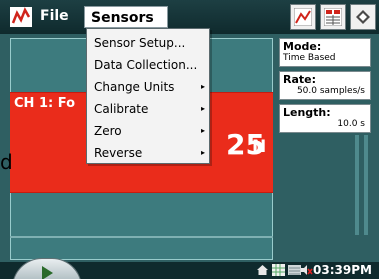 The width and height of the screenshot is (379, 279). What do you see at coordinates (6, 162) in the screenshot?
I see `edge-text: d` at bounding box center [6, 162].